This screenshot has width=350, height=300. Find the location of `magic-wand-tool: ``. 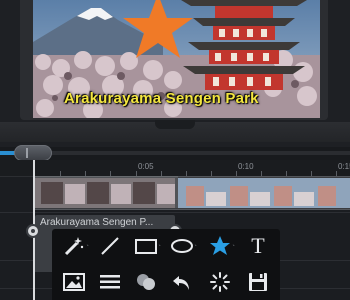

magic-wand-tool: ` is located at coordinates (74, 246).